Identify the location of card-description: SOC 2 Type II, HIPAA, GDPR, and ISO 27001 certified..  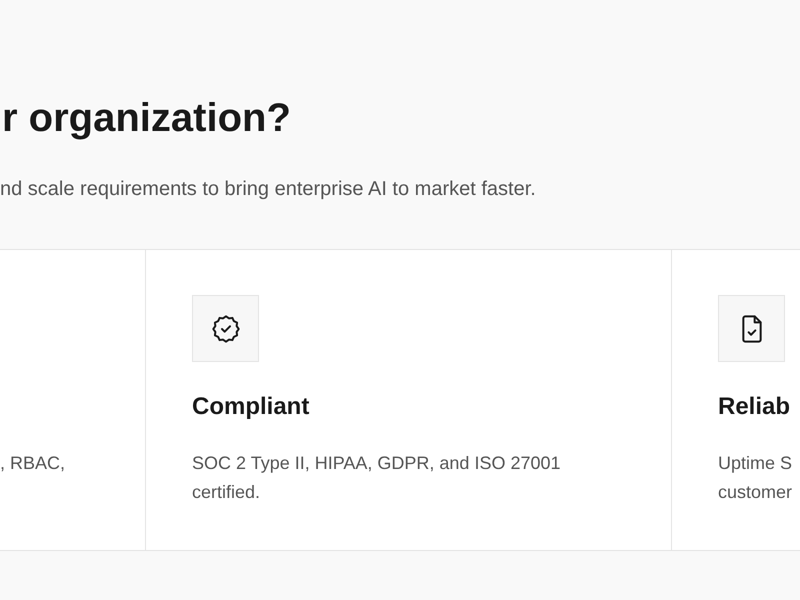
(377, 478).